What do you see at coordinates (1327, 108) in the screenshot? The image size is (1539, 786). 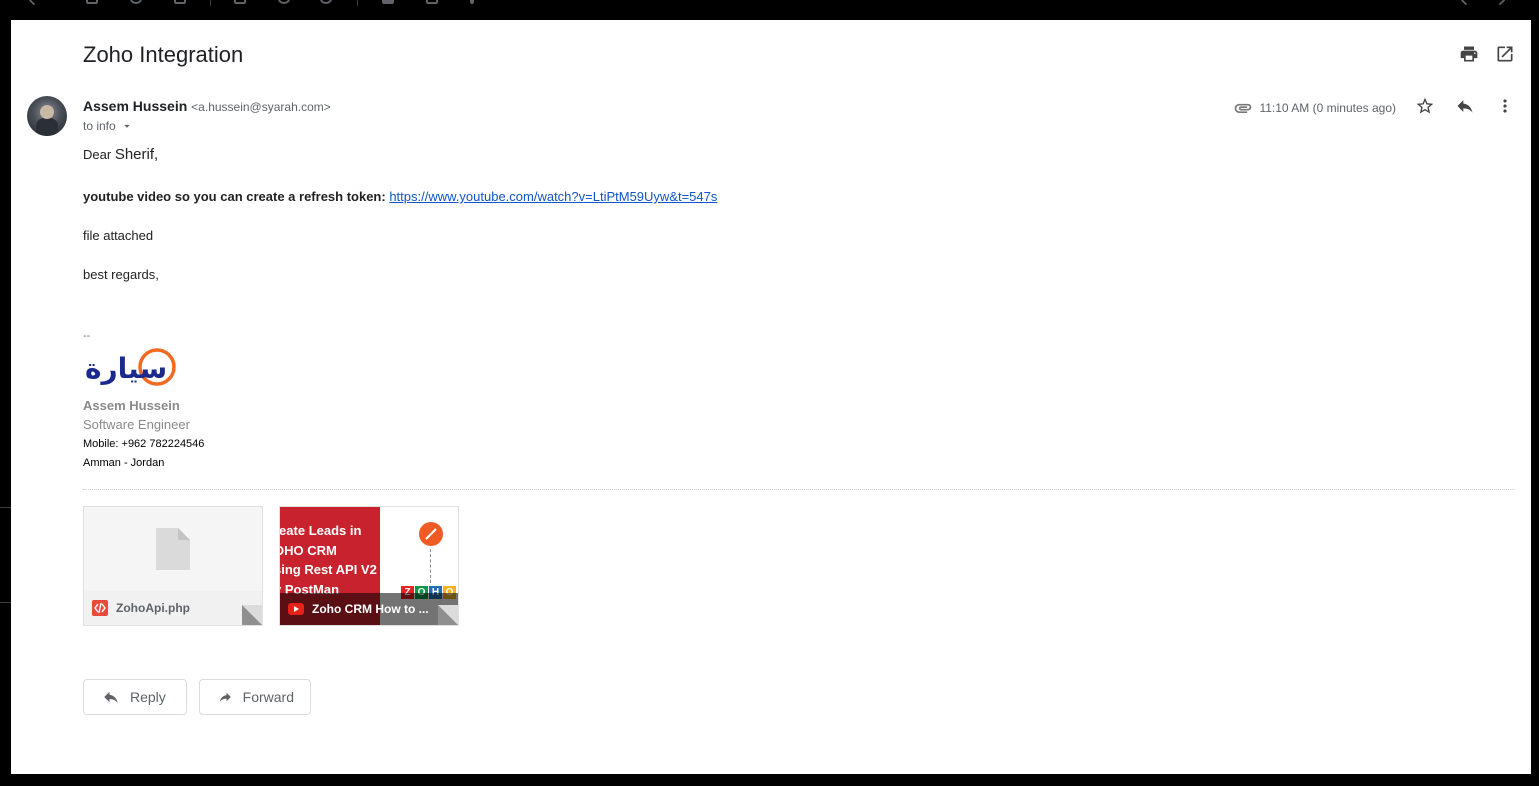 I see `message-time: 11:10 AM (0 minutes ago)` at bounding box center [1327, 108].